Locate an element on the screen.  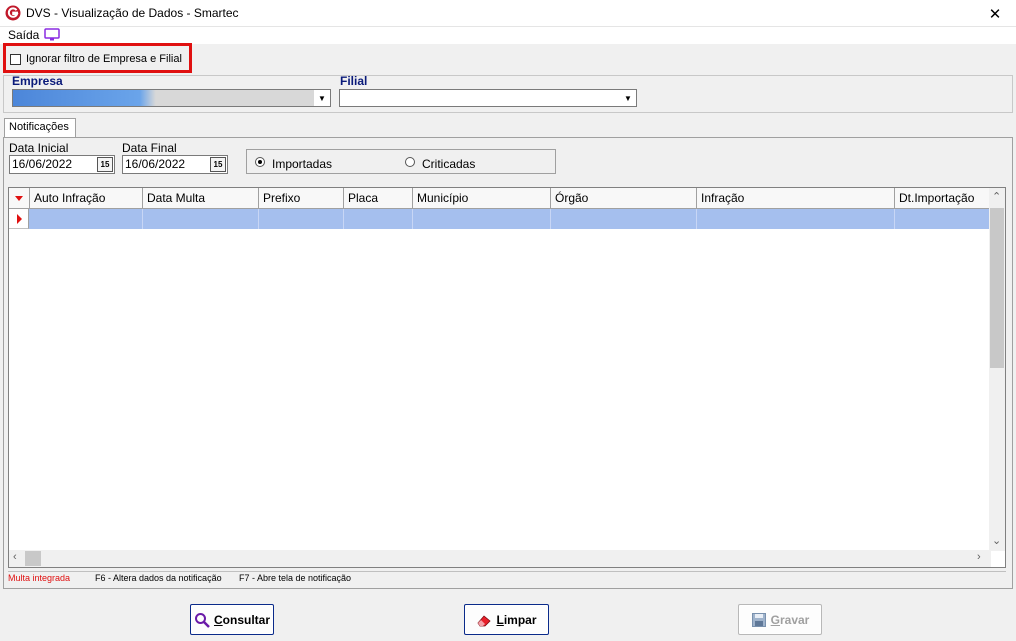
data-final-label: Data Final is located at coordinates (149, 148).